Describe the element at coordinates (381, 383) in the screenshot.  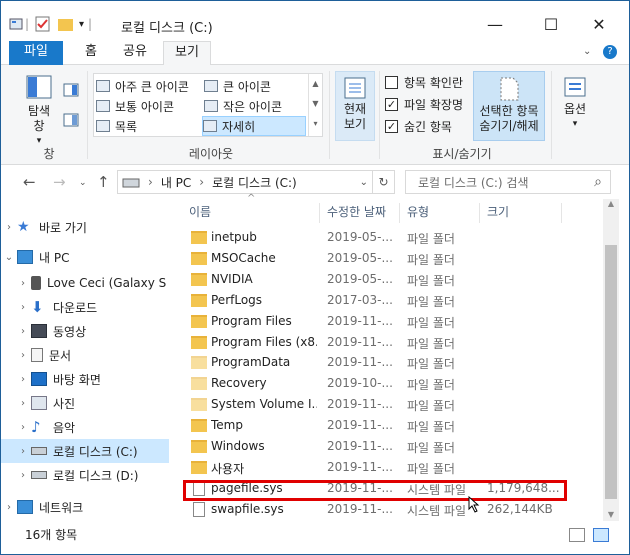
I see `table-row: Recovery 2019-10-... 파일 폴더` at that location.